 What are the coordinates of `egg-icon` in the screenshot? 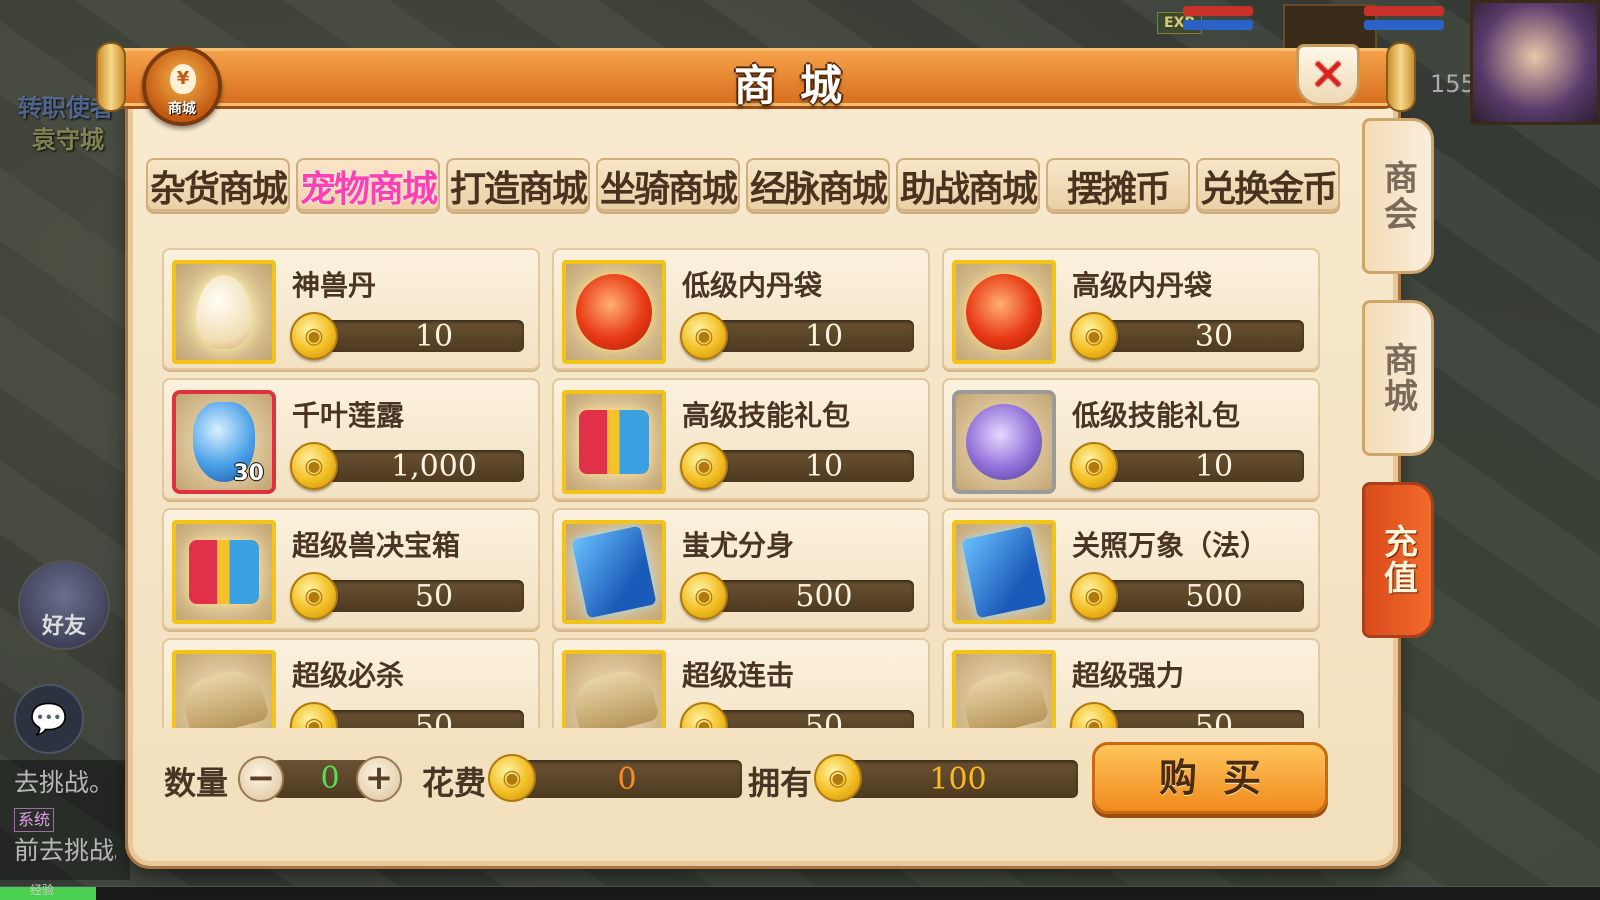 It's located at (224, 312).